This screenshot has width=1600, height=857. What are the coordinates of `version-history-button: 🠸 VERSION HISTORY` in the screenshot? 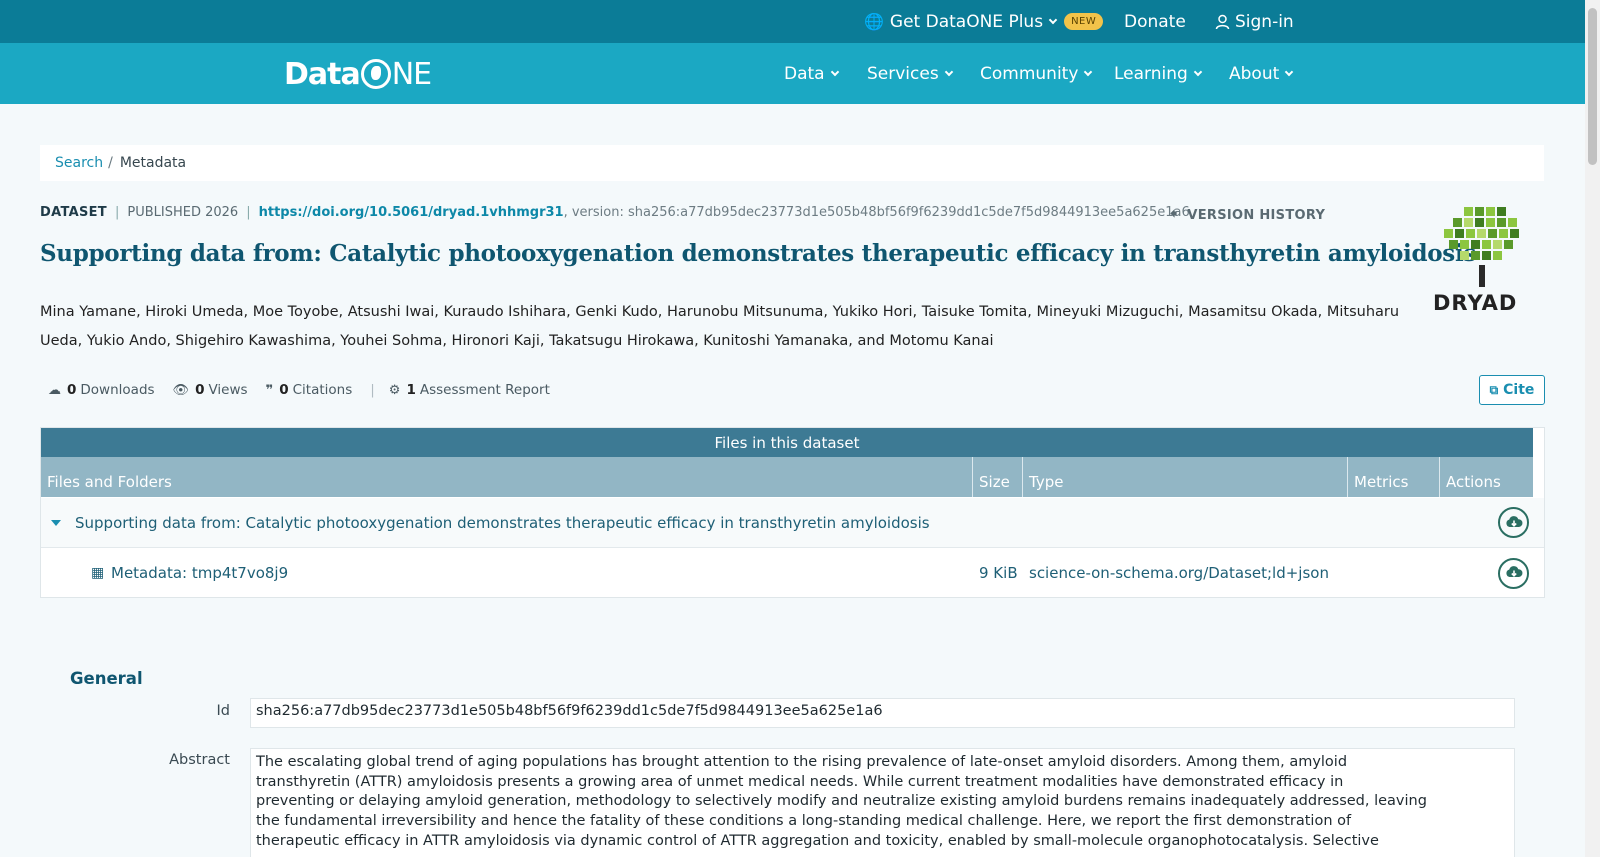 It's located at (1247, 215).